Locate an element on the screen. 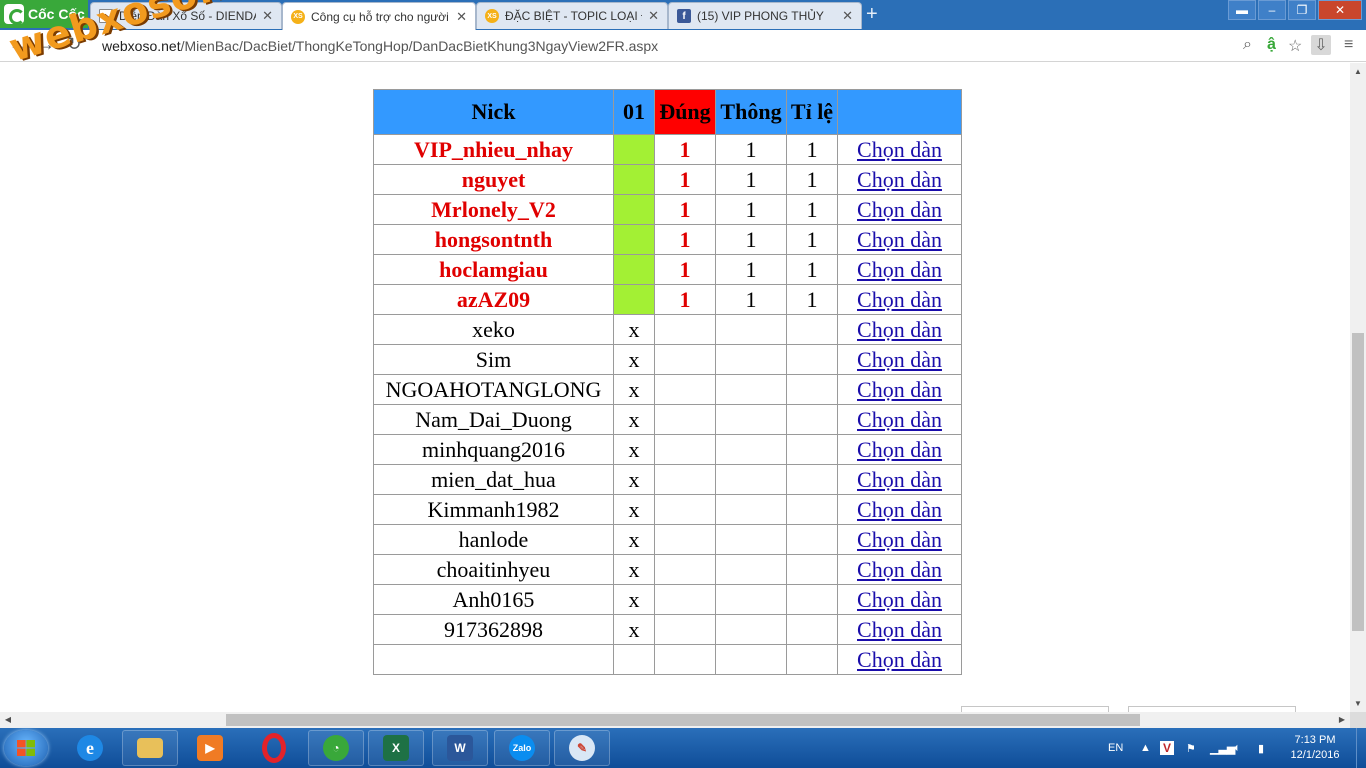  excel-icon: X is located at coordinates (396, 748).